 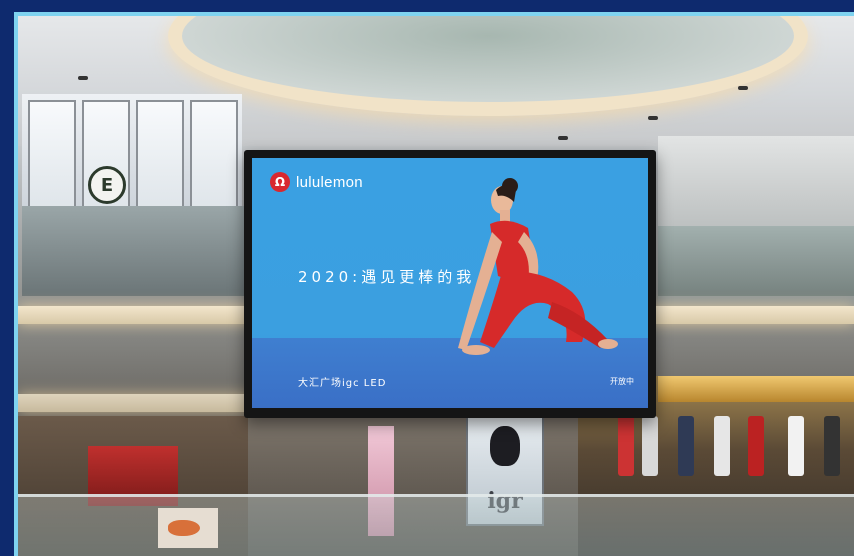 What do you see at coordinates (342, 383) in the screenshot?
I see `ad-footer-venue: 大汇广场igc LED` at bounding box center [342, 383].